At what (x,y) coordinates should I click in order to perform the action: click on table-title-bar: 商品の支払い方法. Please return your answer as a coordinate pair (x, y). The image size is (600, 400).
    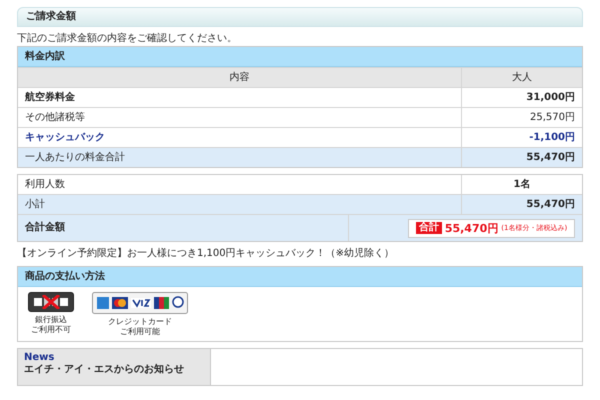
    Looking at the image, I should click on (300, 277).